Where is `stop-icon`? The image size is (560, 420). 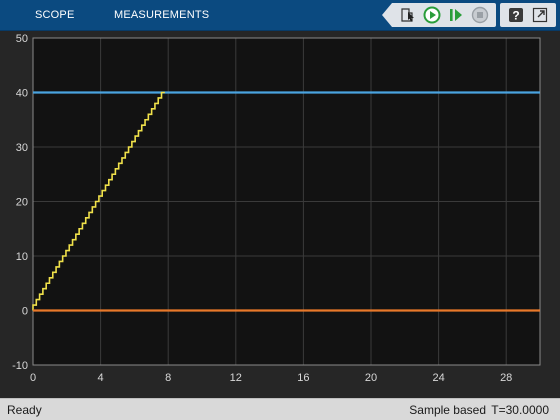 stop-icon is located at coordinates (480, 15).